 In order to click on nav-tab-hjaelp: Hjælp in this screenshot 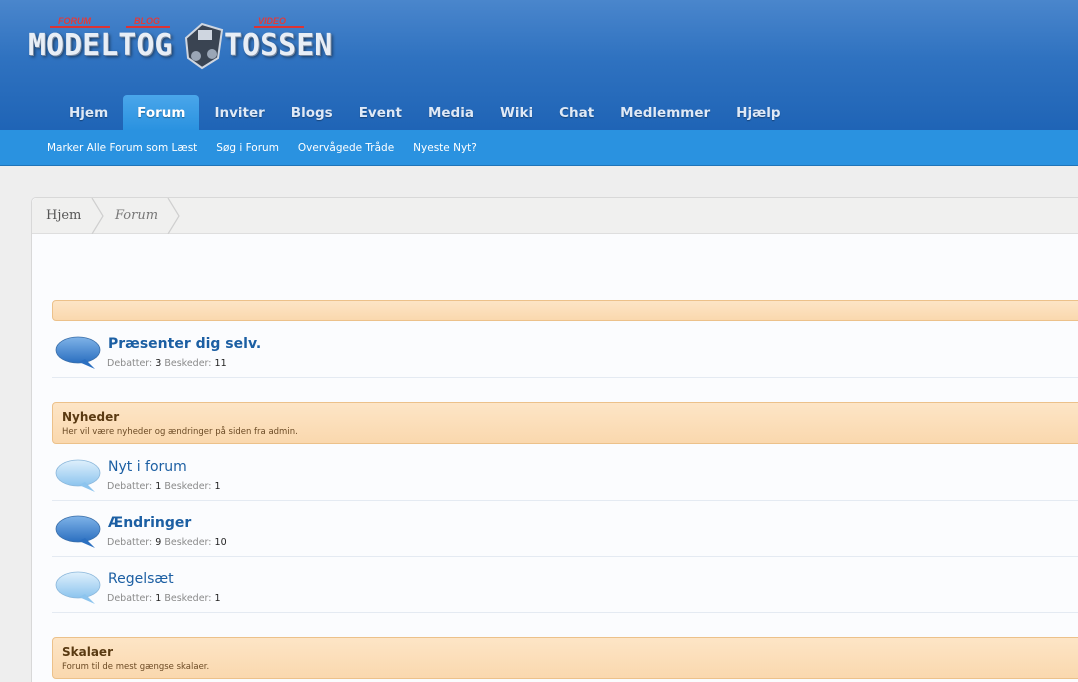, I will do `click(758, 112)`.